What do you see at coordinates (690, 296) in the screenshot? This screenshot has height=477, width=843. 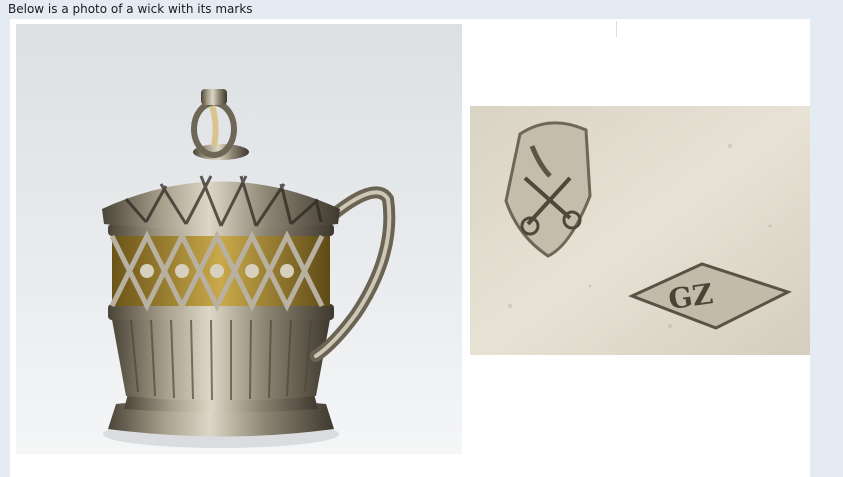 I see `svg-text: GZ` at bounding box center [690, 296].